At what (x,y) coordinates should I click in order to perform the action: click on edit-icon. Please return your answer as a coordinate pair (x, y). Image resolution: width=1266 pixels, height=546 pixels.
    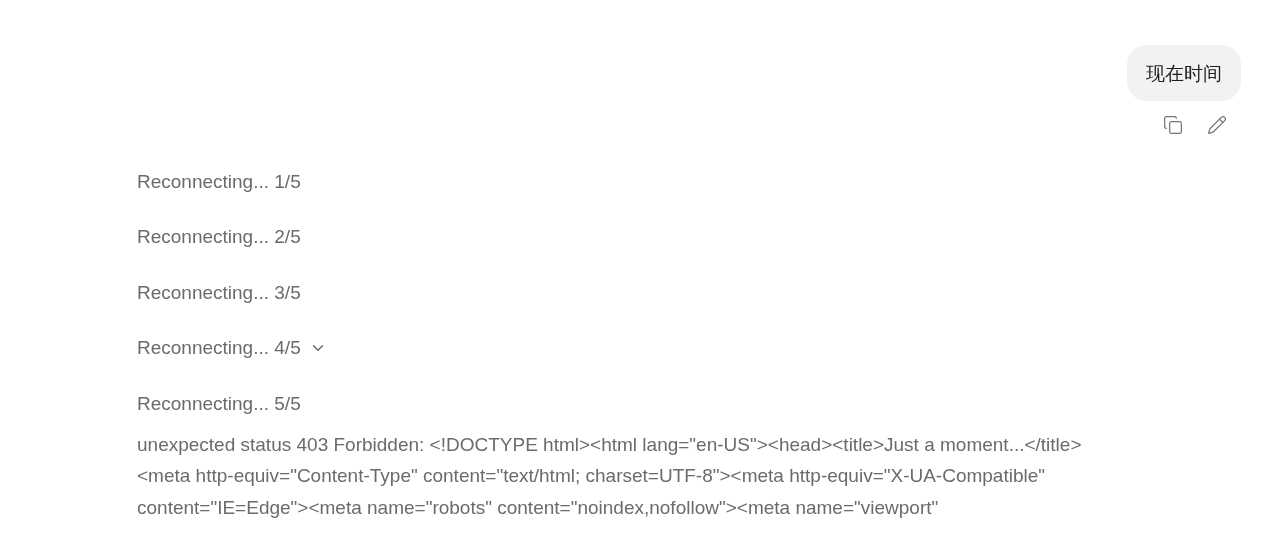
    Looking at the image, I should click on (1217, 125).